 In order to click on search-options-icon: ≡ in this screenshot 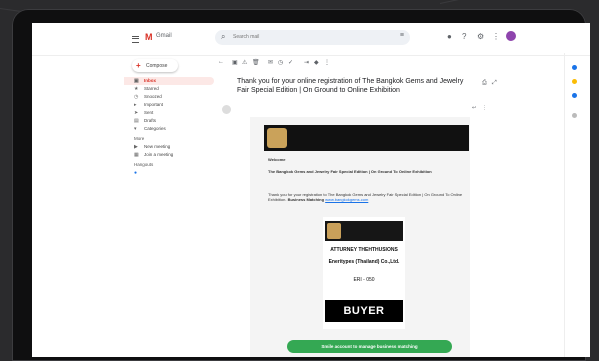, I will do `click(402, 35)`.